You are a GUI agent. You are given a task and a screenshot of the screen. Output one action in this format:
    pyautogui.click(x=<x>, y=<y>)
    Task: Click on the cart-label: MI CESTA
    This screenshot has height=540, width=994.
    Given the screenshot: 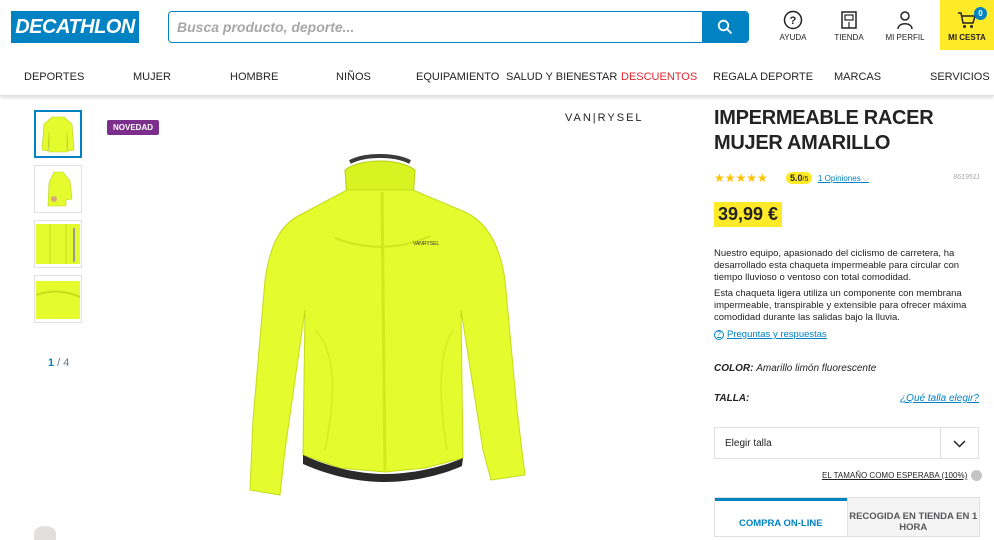 What is the action you would take?
    pyautogui.click(x=967, y=37)
    